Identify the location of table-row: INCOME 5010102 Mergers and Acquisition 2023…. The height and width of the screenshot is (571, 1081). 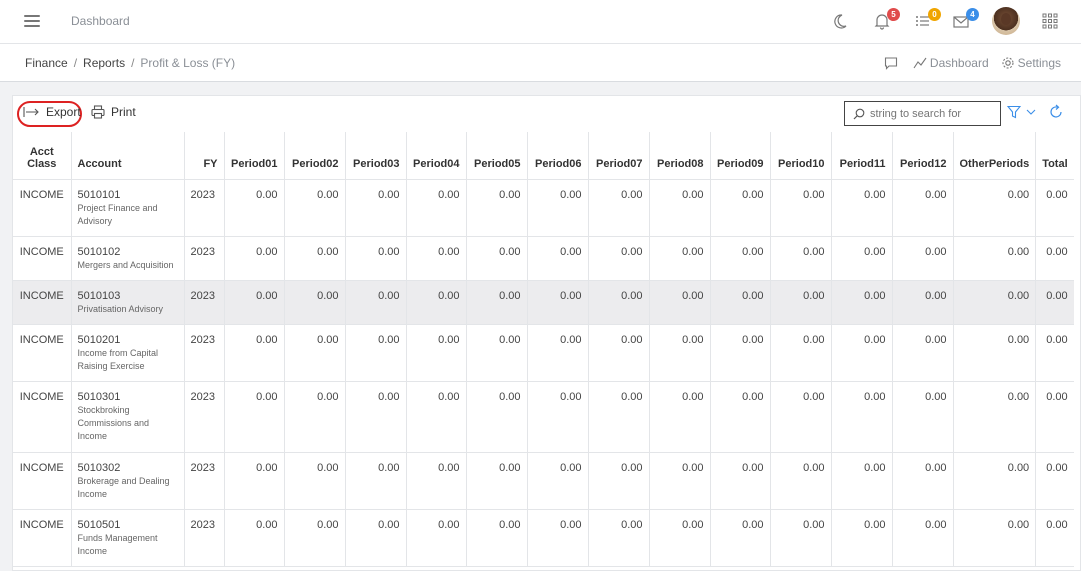
(543, 258).